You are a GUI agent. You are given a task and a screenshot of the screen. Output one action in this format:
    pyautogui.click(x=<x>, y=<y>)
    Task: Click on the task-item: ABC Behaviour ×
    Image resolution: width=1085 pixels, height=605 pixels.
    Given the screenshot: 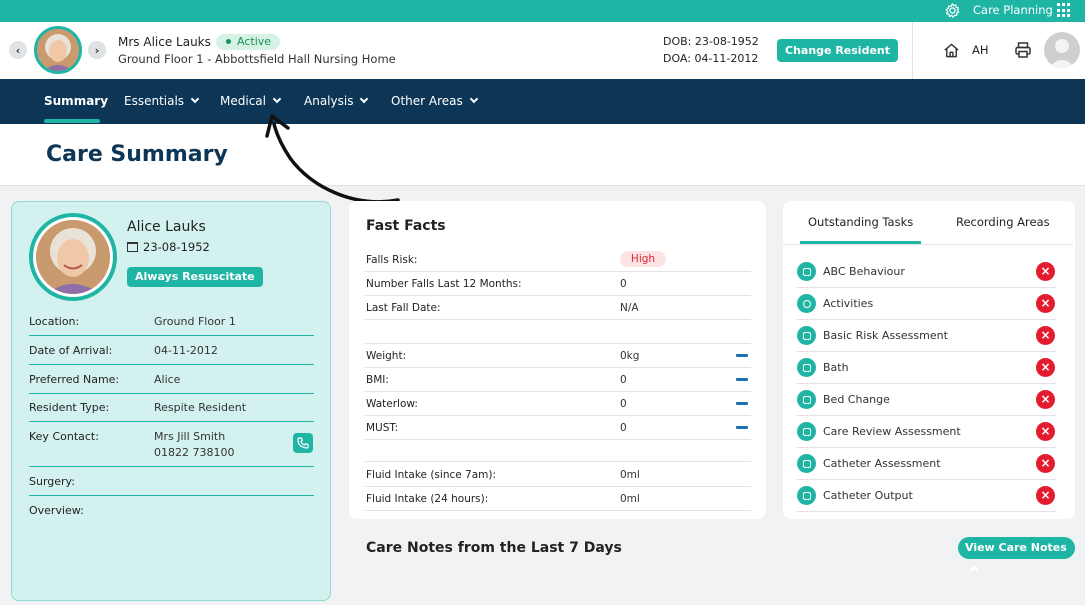 What is the action you would take?
    pyautogui.click(x=926, y=272)
    